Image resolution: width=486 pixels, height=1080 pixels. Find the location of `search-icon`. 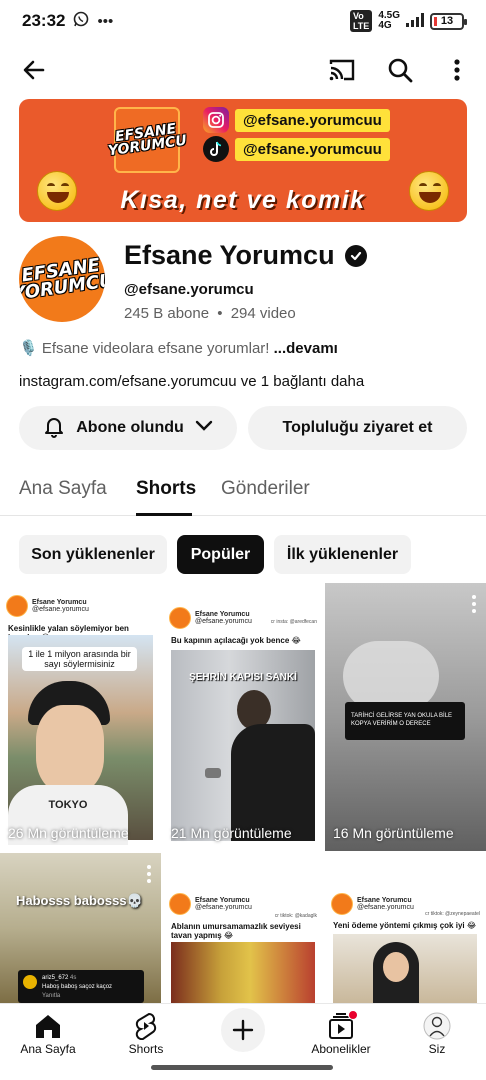

search-icon is located at coordinates (400, 70).